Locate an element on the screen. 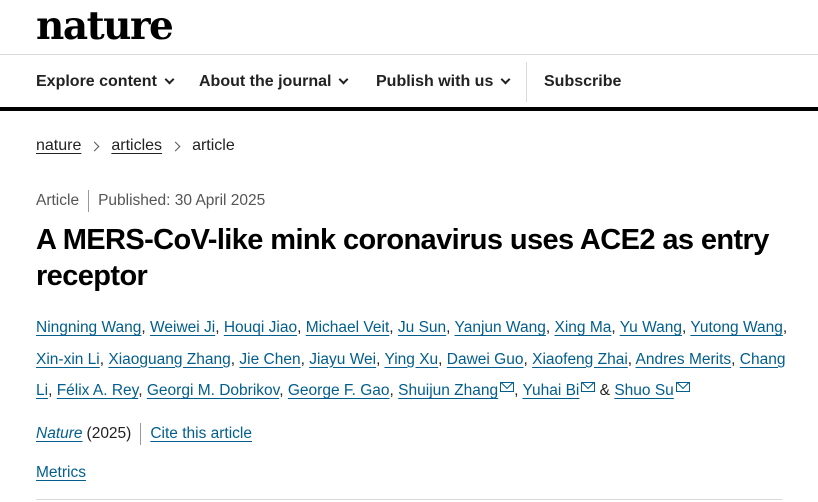 Image resolution: width=818 pixels, height=502 pixels. cite-this-article-link: Cite this article is located at coordinates (201, 434).